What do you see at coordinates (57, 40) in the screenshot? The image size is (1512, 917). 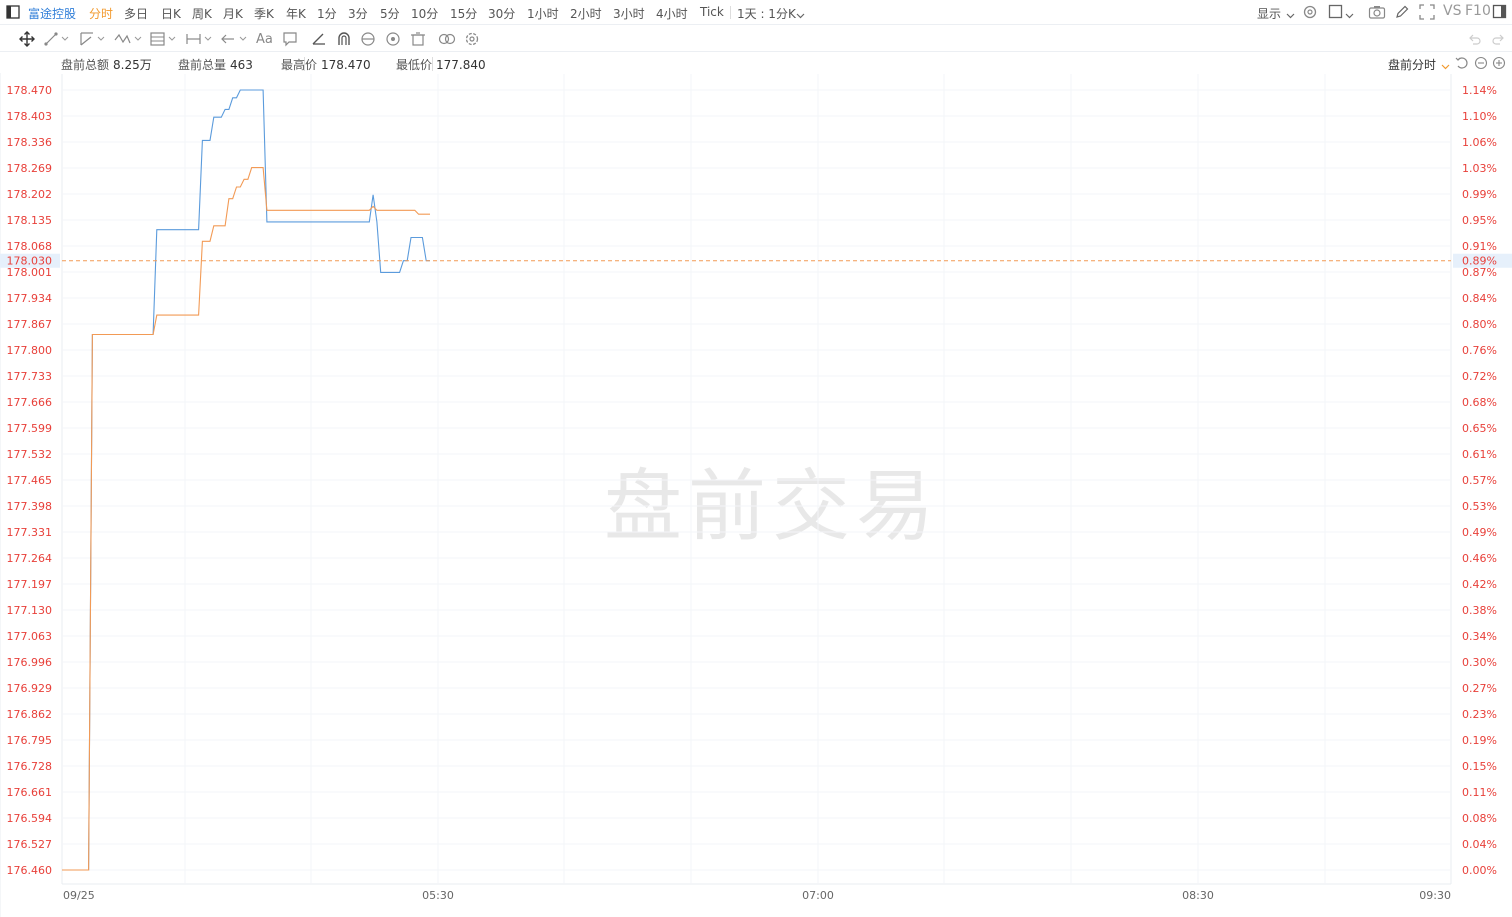 I see `trend-line-icon` at bounding box center [57, 40].